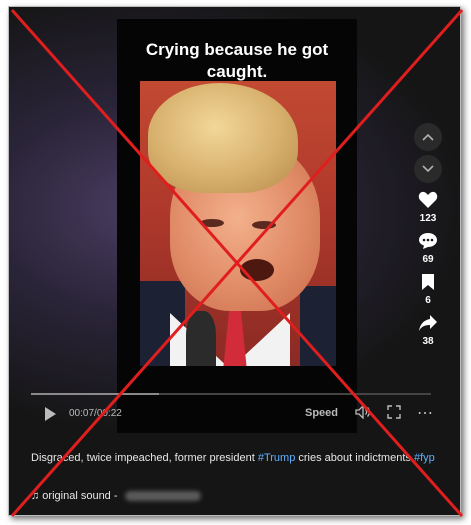 The width and height of the screenshot is (471, 525). What do you see at coordinates (236, 414) in the screenshot?
I see `player-controls: 00:07/00:22 Speed ⋯` at bounding box center [236, 414].